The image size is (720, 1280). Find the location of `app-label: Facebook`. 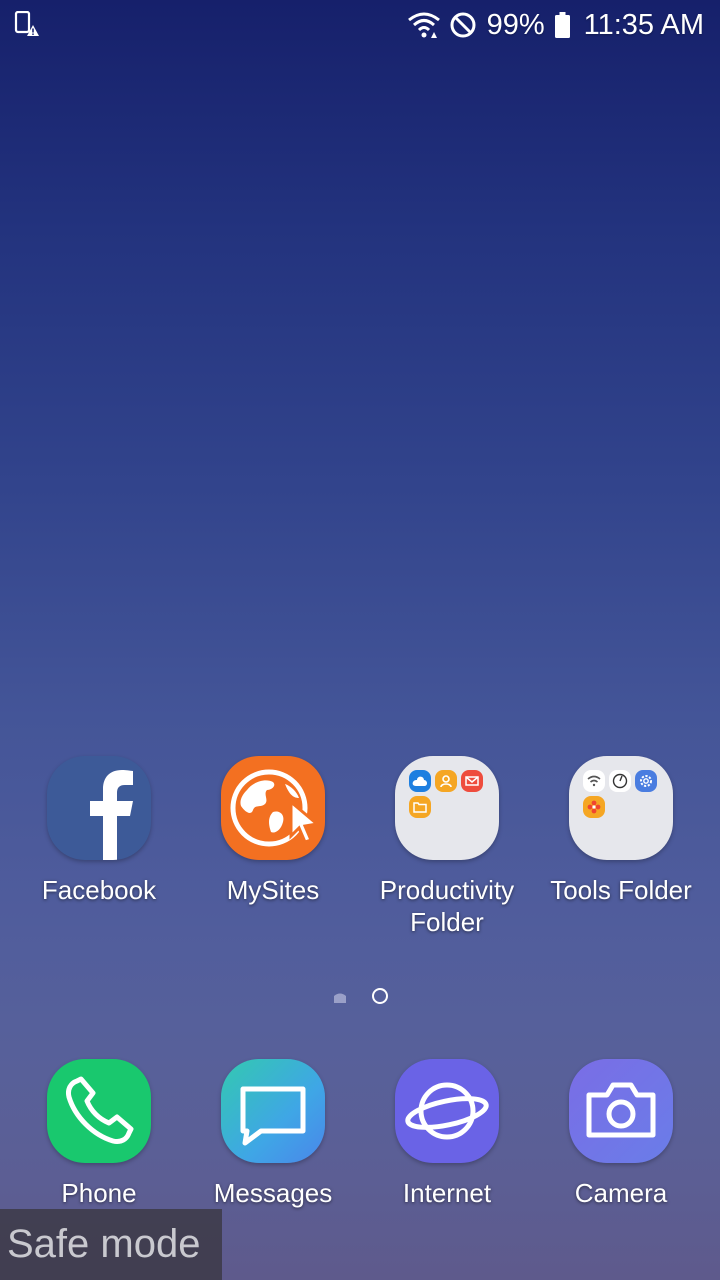

app-label: Facebook is located at coordinates (99, 890).